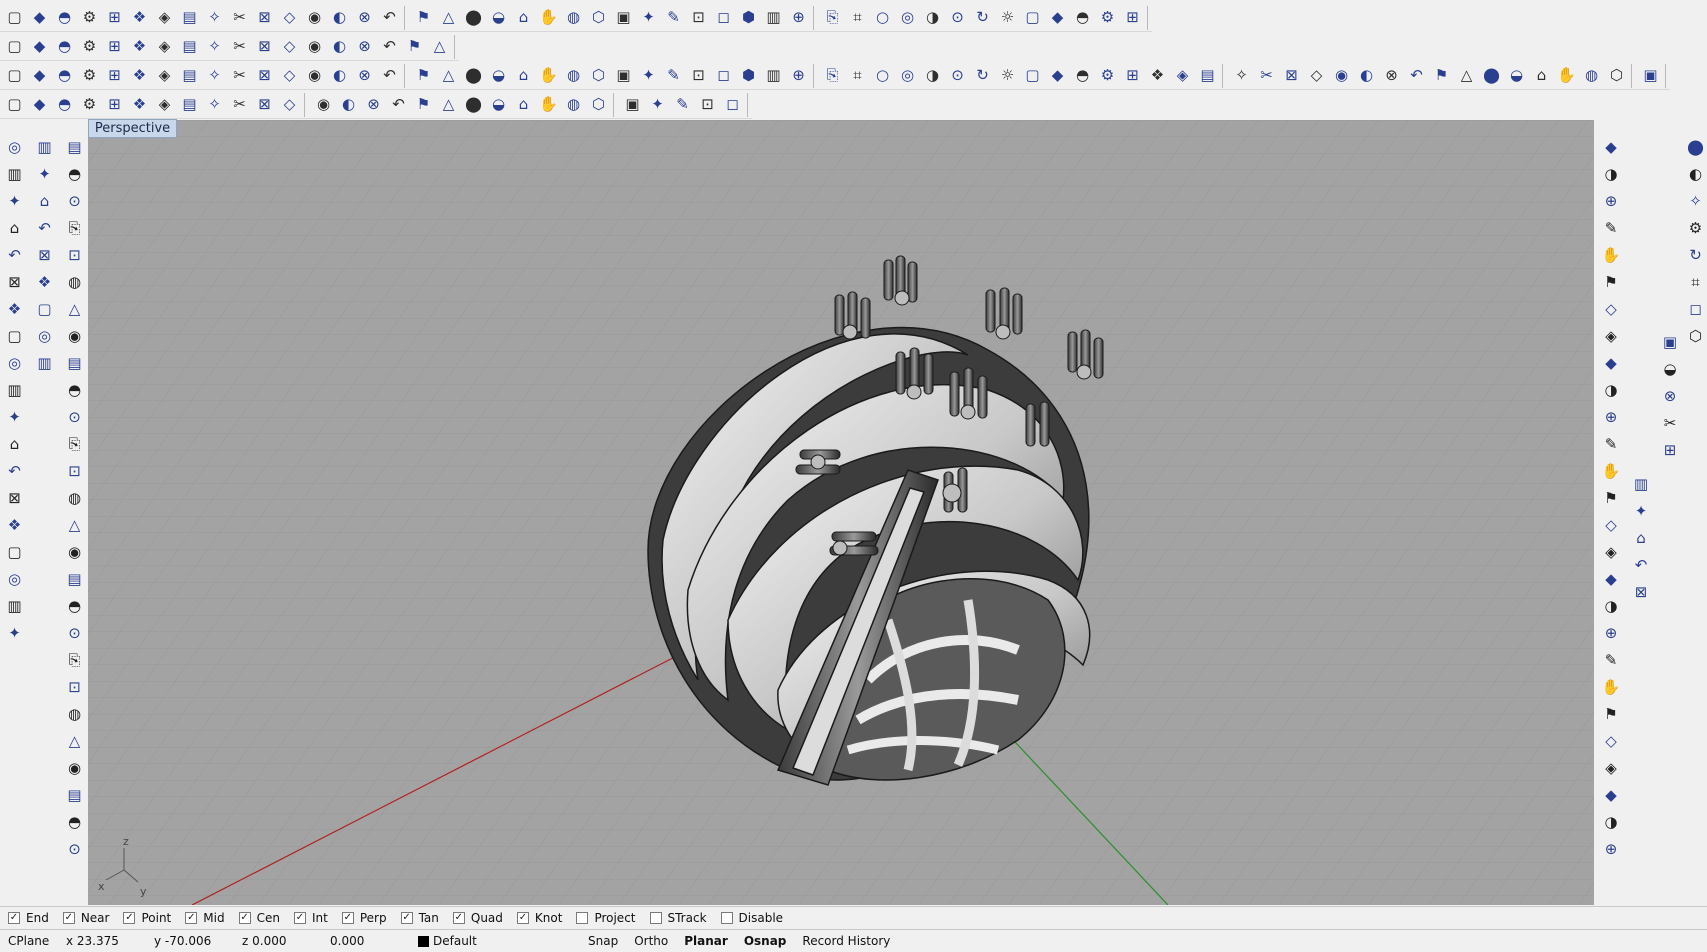  I want to click on osnap-end-checkbox: ✓, so click(14, 917).